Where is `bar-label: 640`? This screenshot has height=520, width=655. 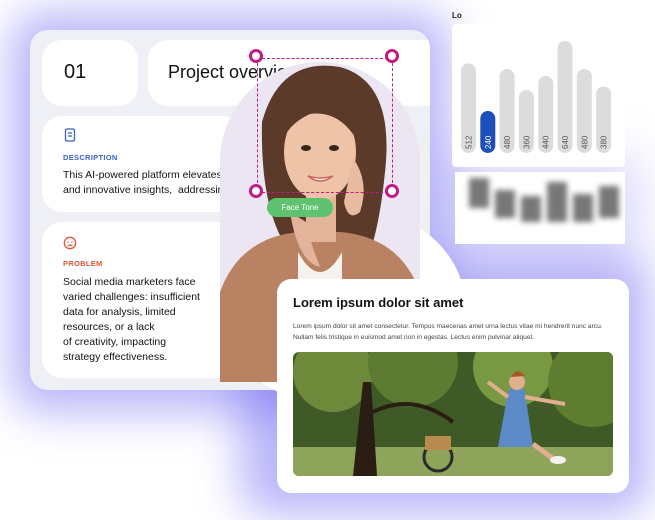 bar-label: 640 is located at coordinates (565, 142).